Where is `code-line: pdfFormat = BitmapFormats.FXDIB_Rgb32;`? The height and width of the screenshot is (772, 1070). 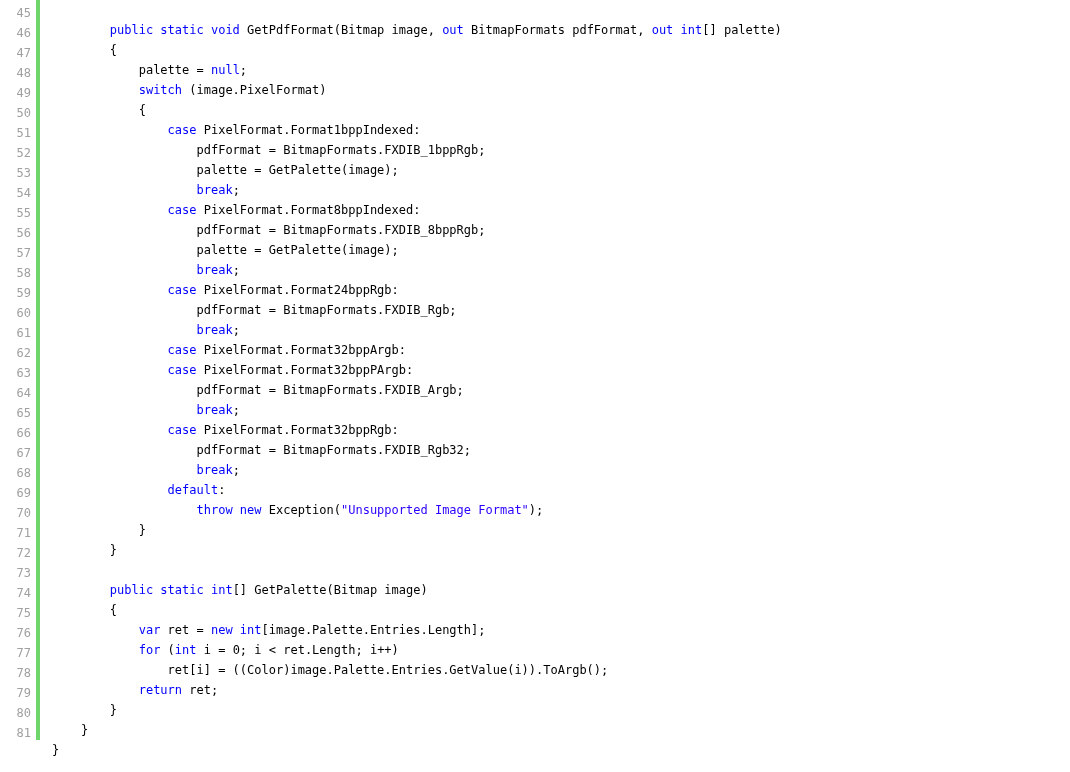 code-line: pdfFormat = BitmapFormats.FXDIB_Rgb32; is located at coordinates (333, 450).